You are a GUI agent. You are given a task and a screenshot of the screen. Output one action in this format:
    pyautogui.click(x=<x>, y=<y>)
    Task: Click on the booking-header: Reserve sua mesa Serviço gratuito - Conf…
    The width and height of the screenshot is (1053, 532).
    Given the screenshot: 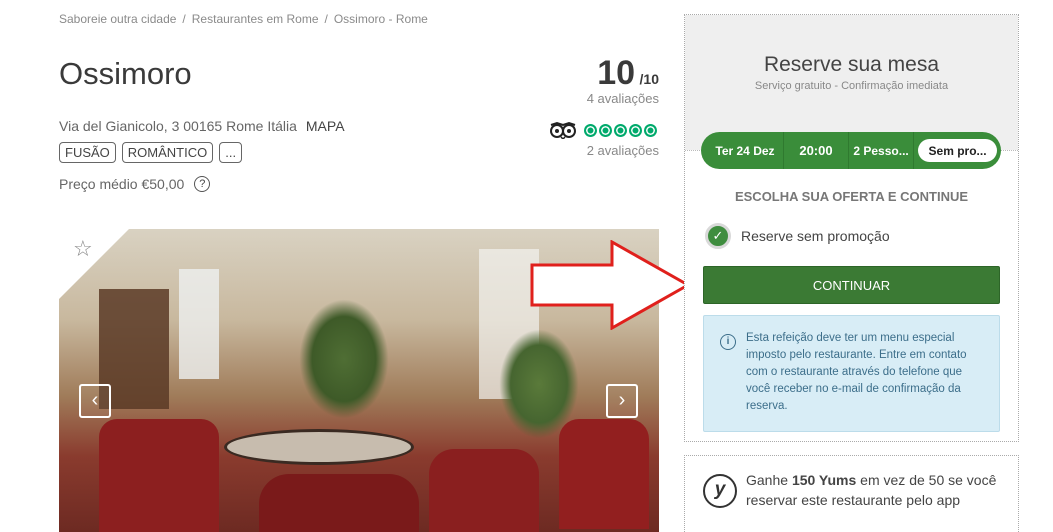 What is the action you would take?
    pyautogui.click(x=851, y=82)
    